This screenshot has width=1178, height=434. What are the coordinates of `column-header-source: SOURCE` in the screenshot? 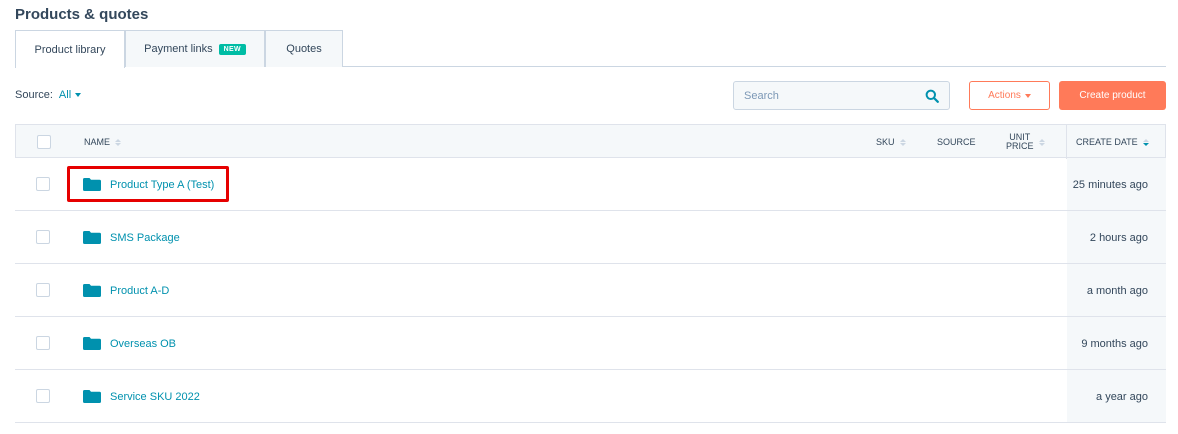 It's located at (956, 142).